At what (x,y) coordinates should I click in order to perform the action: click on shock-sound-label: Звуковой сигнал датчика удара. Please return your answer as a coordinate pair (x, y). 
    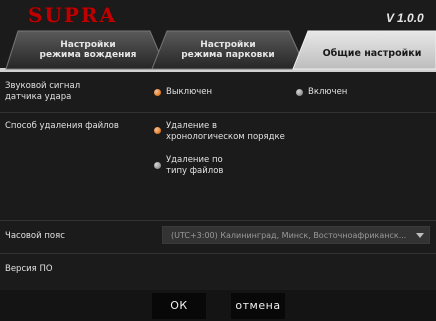
    Looking at the image, I should click on (42, 92).